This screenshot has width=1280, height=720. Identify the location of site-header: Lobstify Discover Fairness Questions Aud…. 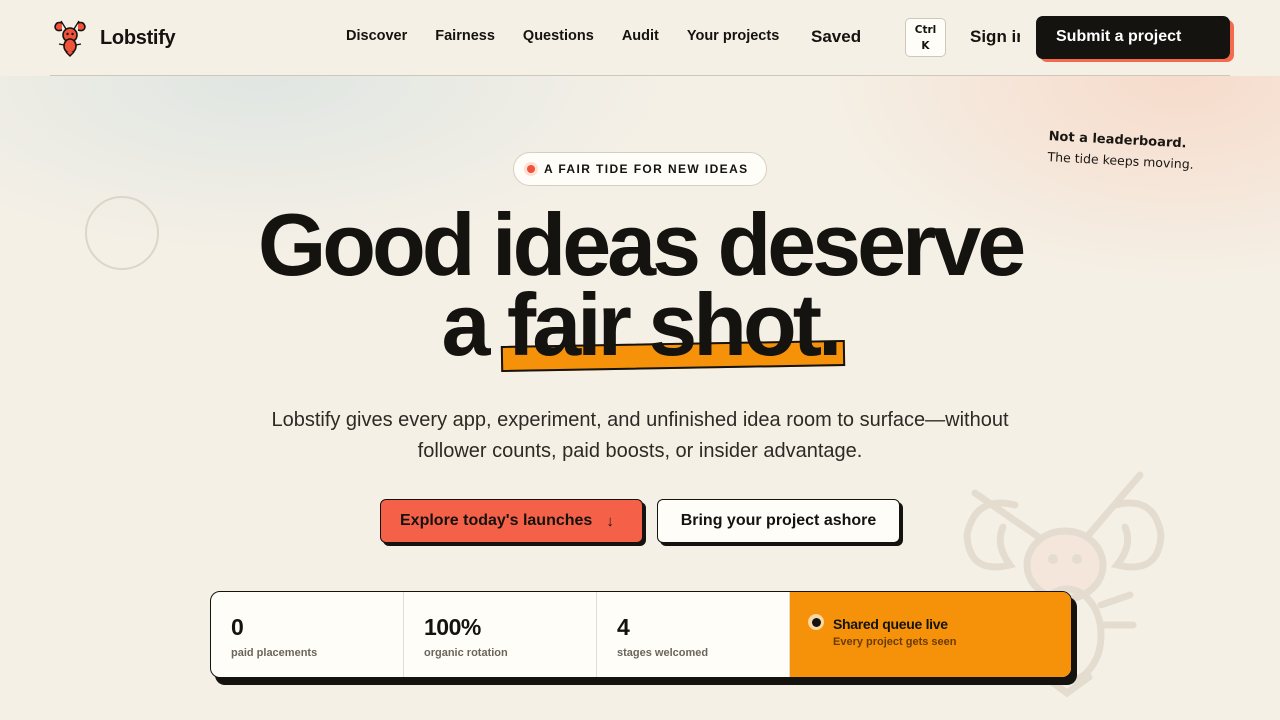
(642, 38).